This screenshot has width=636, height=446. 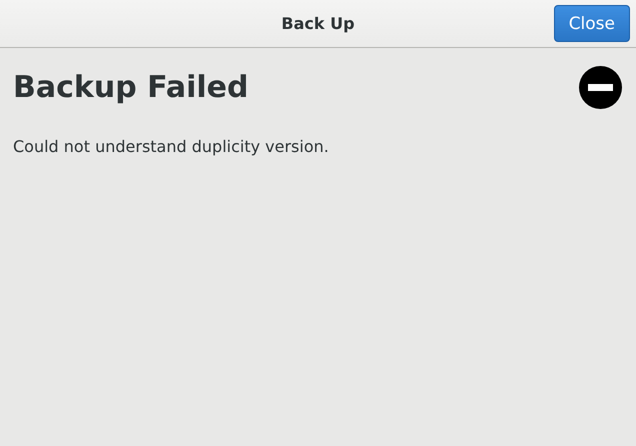 I want to click on error-message: Could not understand duplicity version., so click(x=171, y=146).